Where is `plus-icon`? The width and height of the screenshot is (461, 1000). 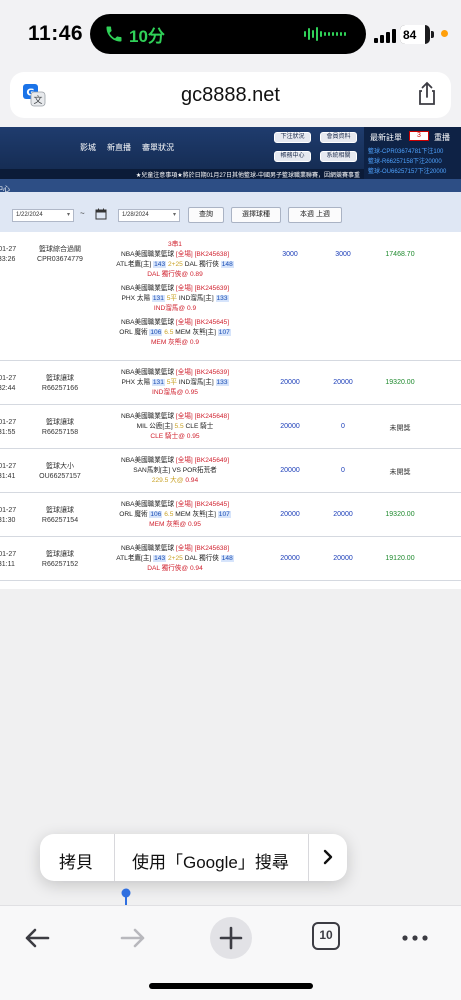 plus-icon is located at coordinates (231, 938).